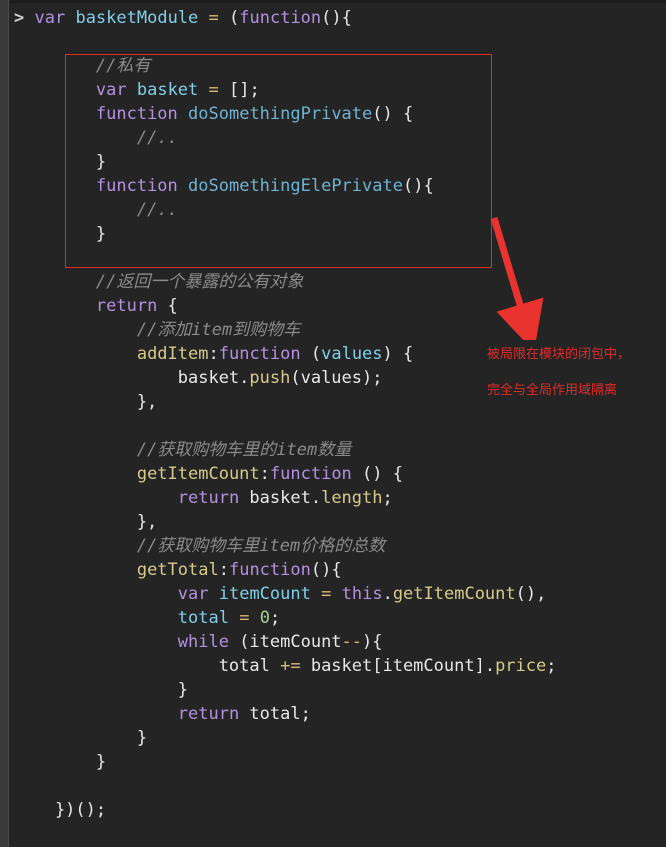 The image size is (666, 847). I want to click on code-line: //获取购物车里的item数量, so click(333, 450).